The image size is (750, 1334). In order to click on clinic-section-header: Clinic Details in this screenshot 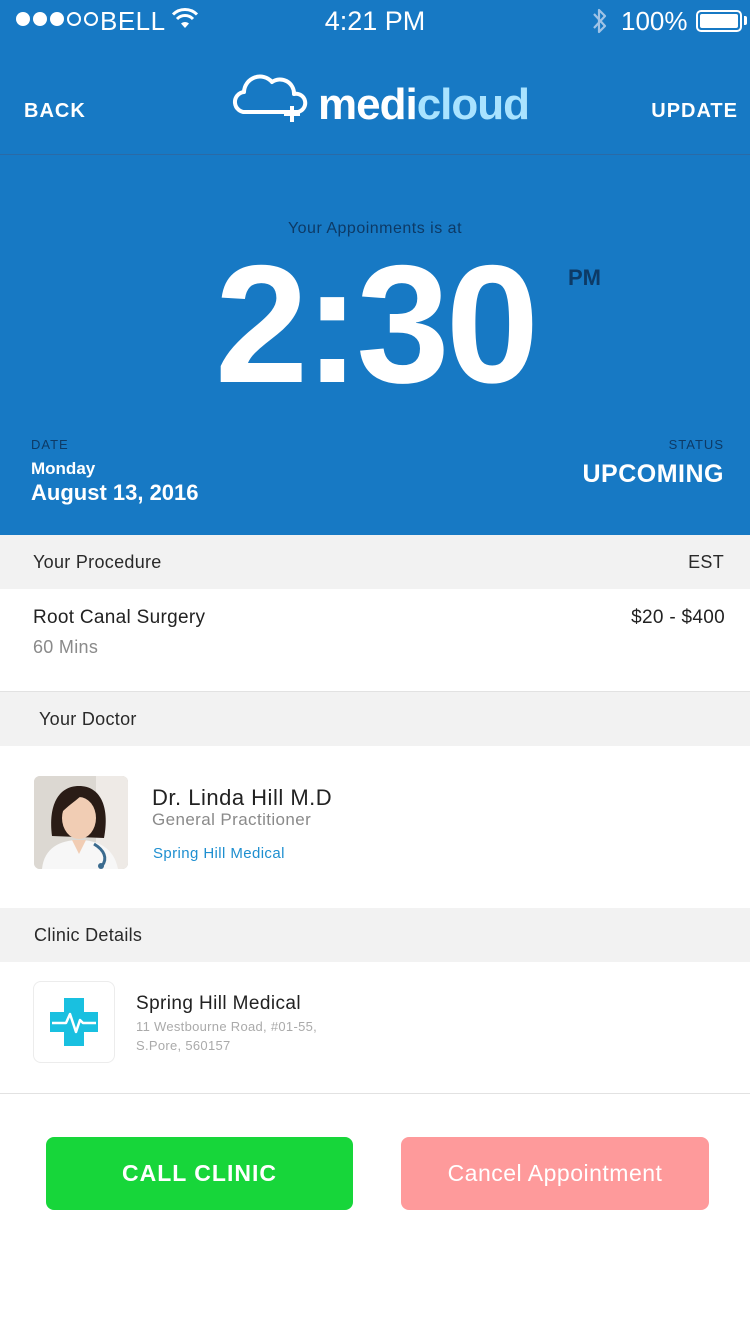, I will do `click(375, 935)`.